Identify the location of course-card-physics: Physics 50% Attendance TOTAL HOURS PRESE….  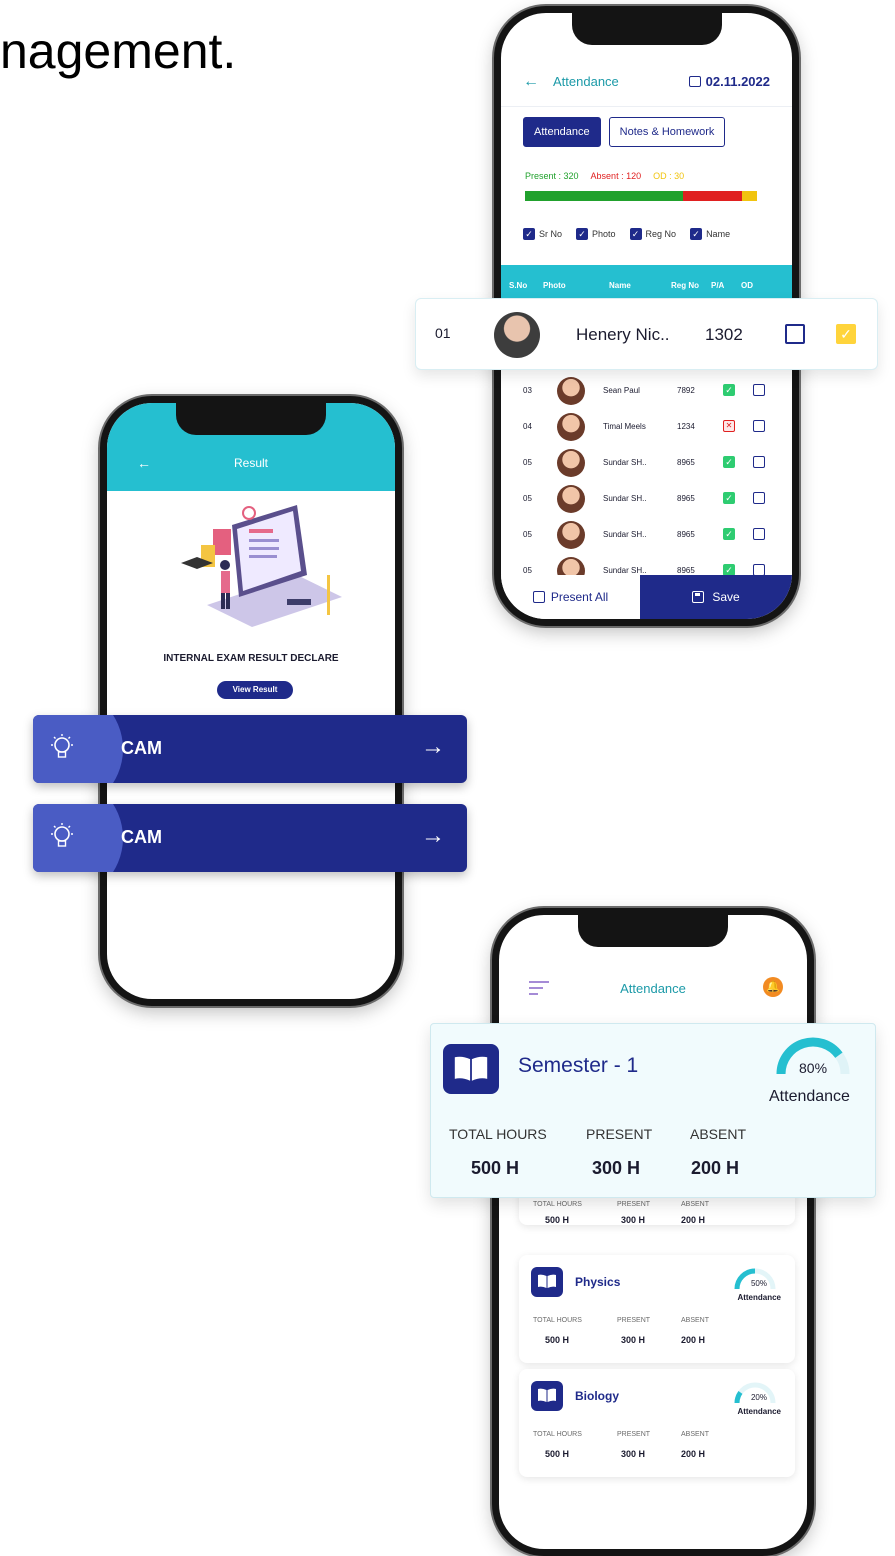
(657, 1309).